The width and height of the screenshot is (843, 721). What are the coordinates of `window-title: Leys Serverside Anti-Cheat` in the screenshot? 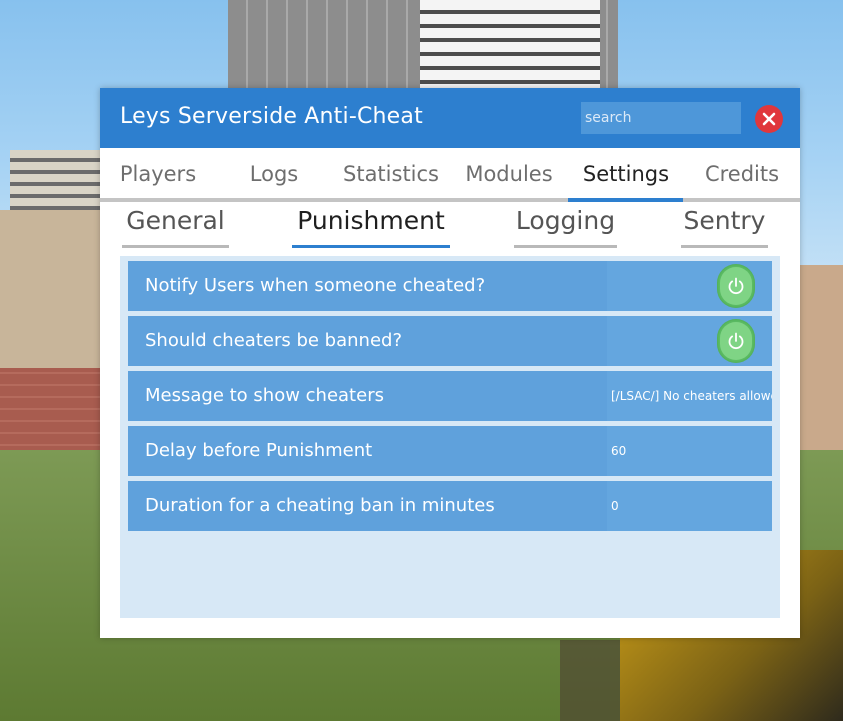 It's located at (271, 116).